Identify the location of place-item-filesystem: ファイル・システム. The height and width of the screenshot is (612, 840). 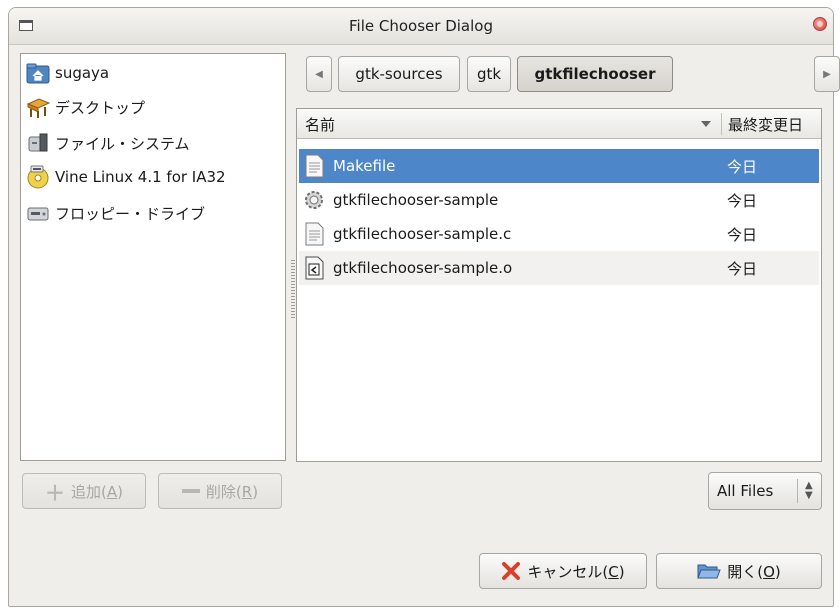
(153, 143).